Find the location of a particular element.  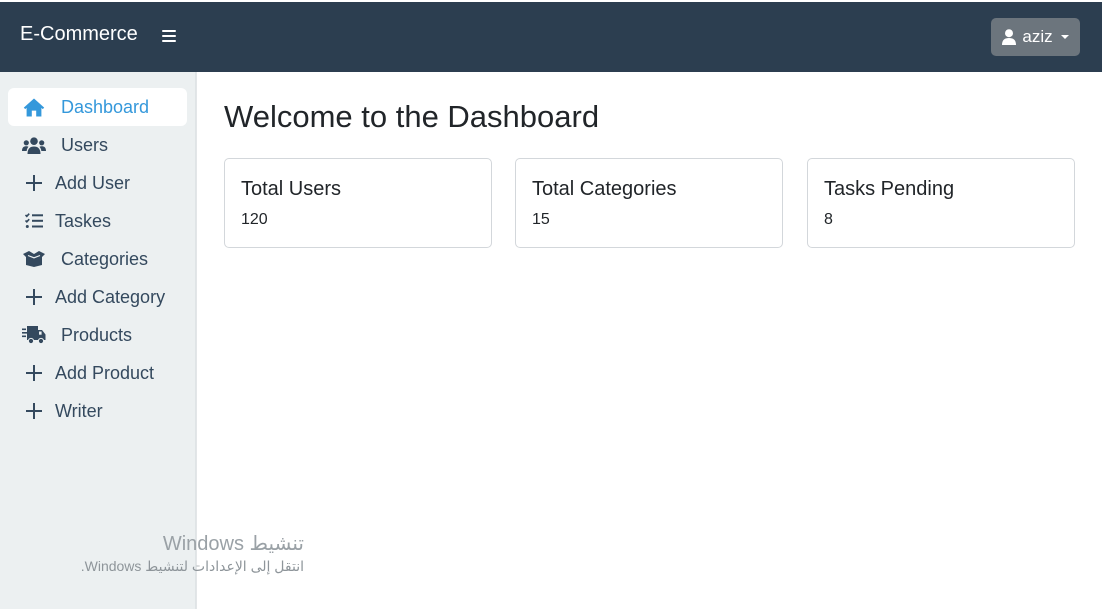

user-menu-button: aziz is located at coordinates (1035, 37).